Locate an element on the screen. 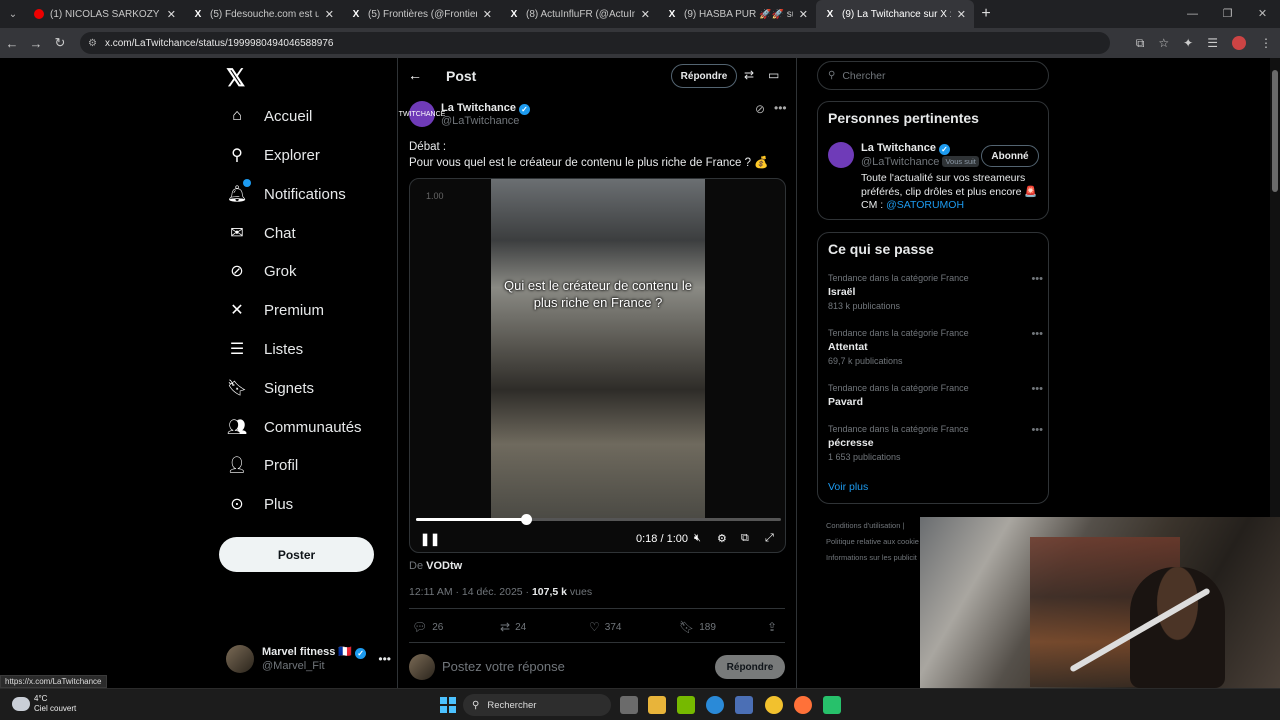 This screenshot has width=1280, height=720. see-more-link: Voir plus is located at coordinates (848, 487).